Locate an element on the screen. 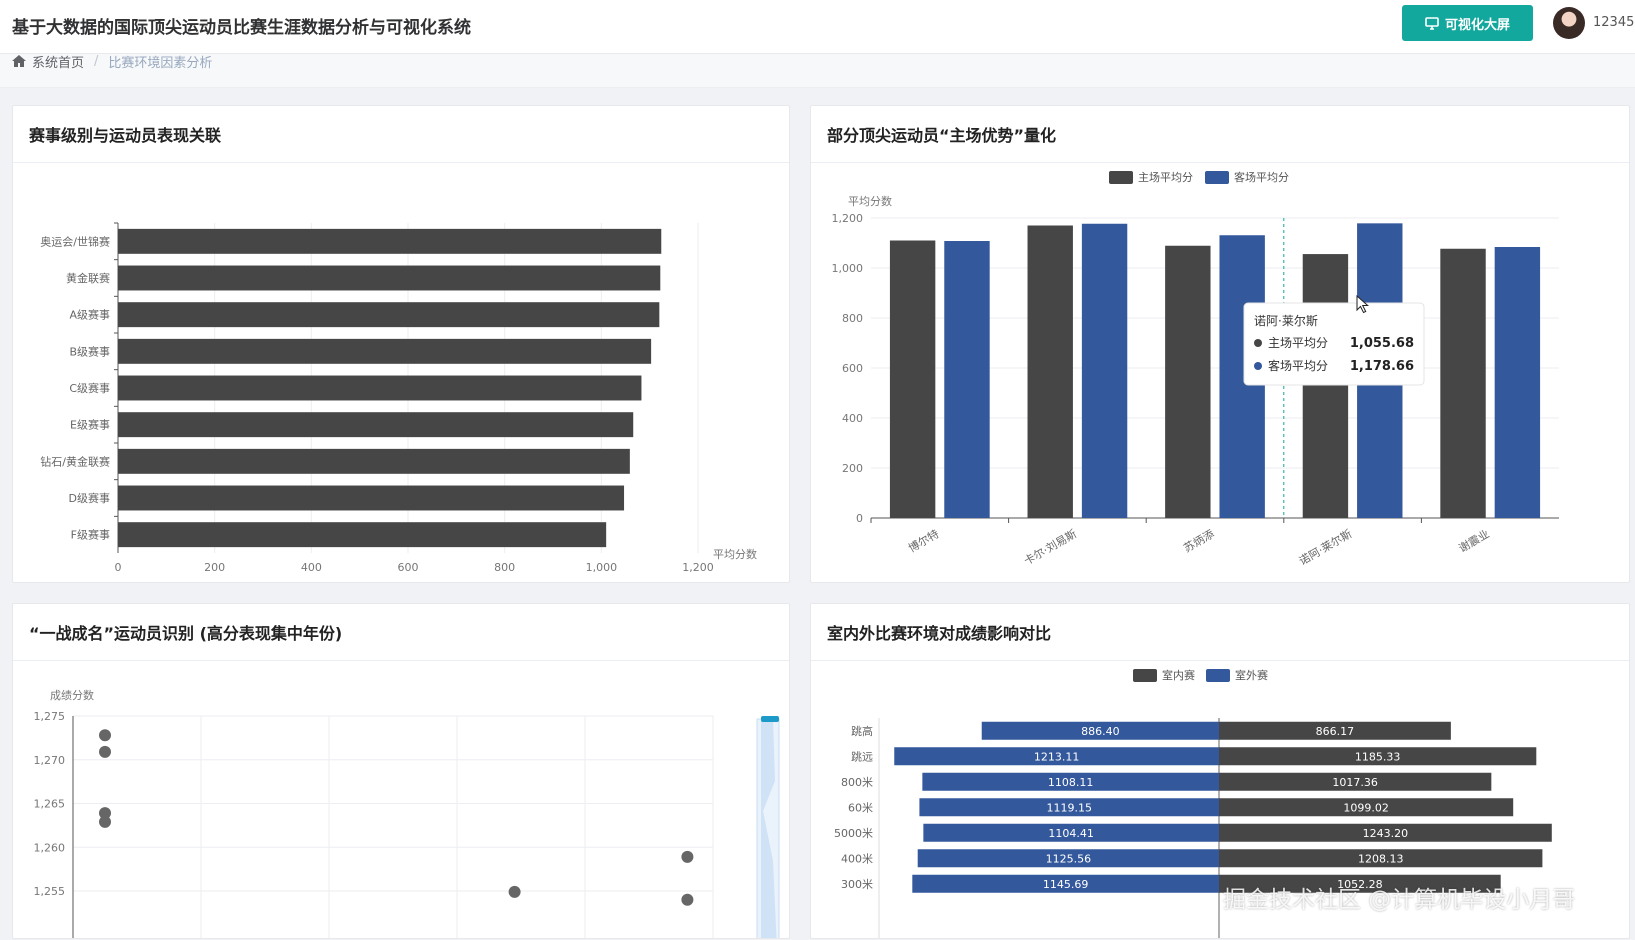 The width and height of the screenshot is (1635, 940). breadcrumb-bar is located at coordinates (817, 71).